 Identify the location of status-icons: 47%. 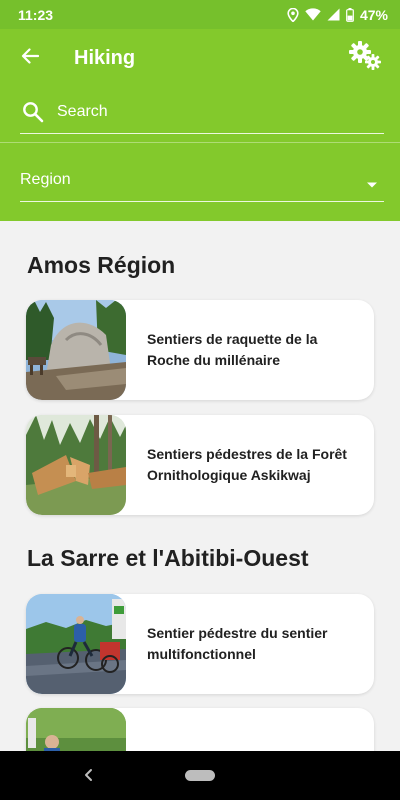
(337, 15).